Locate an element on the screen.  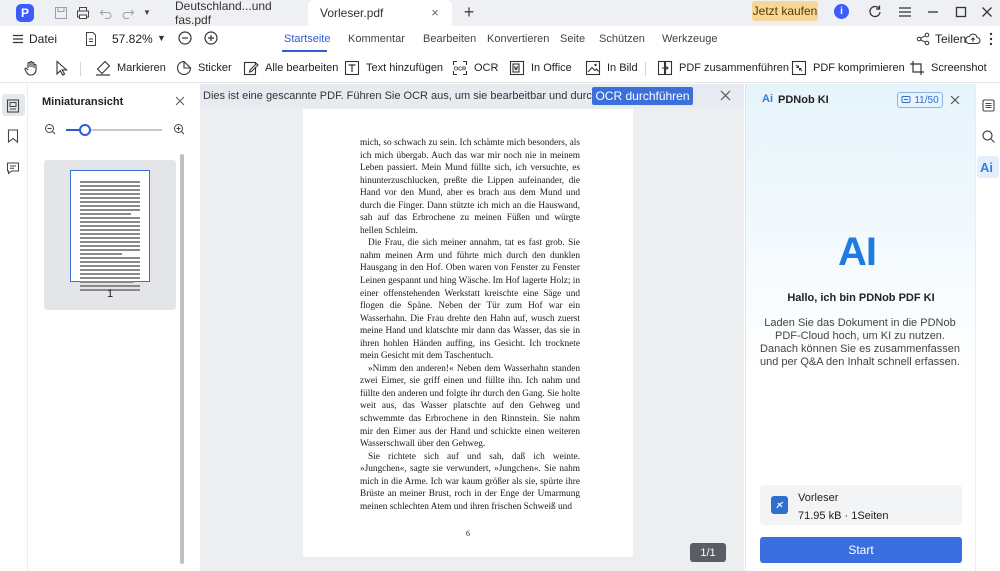
page-view-icon is located at coordinates (91, 39).